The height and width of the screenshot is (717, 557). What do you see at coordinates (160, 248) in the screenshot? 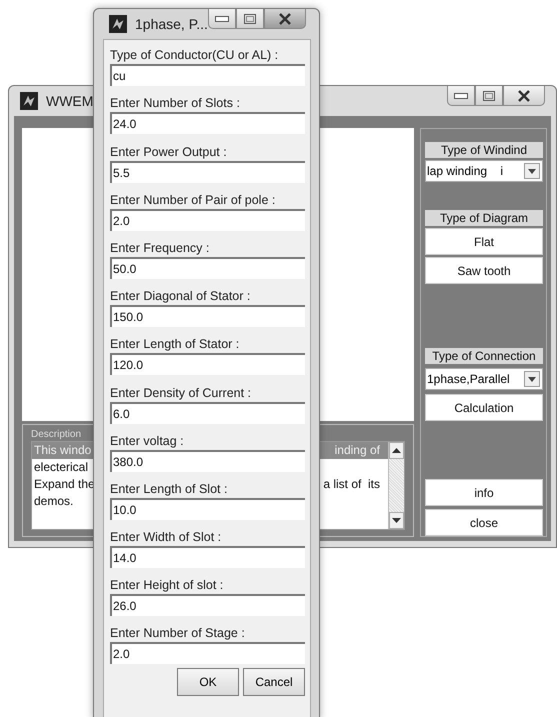
I see `field-label: Enter Frequency :` at bounding box center [160, 248].